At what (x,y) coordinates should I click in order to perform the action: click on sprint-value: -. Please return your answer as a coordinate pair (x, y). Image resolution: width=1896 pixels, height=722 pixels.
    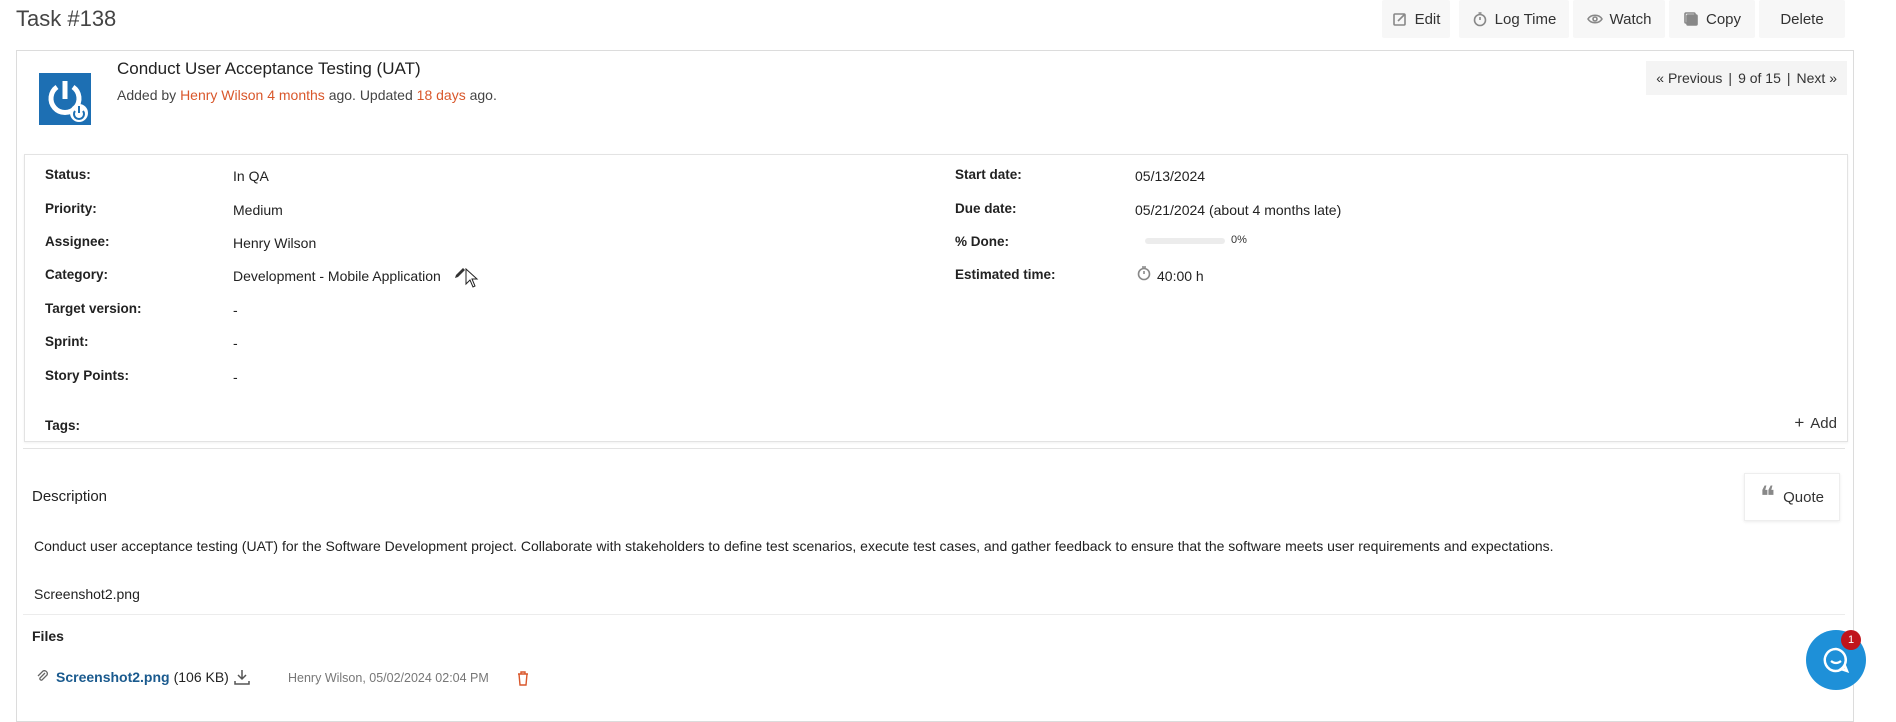
    Looking at the image, I should click on (235, 343).